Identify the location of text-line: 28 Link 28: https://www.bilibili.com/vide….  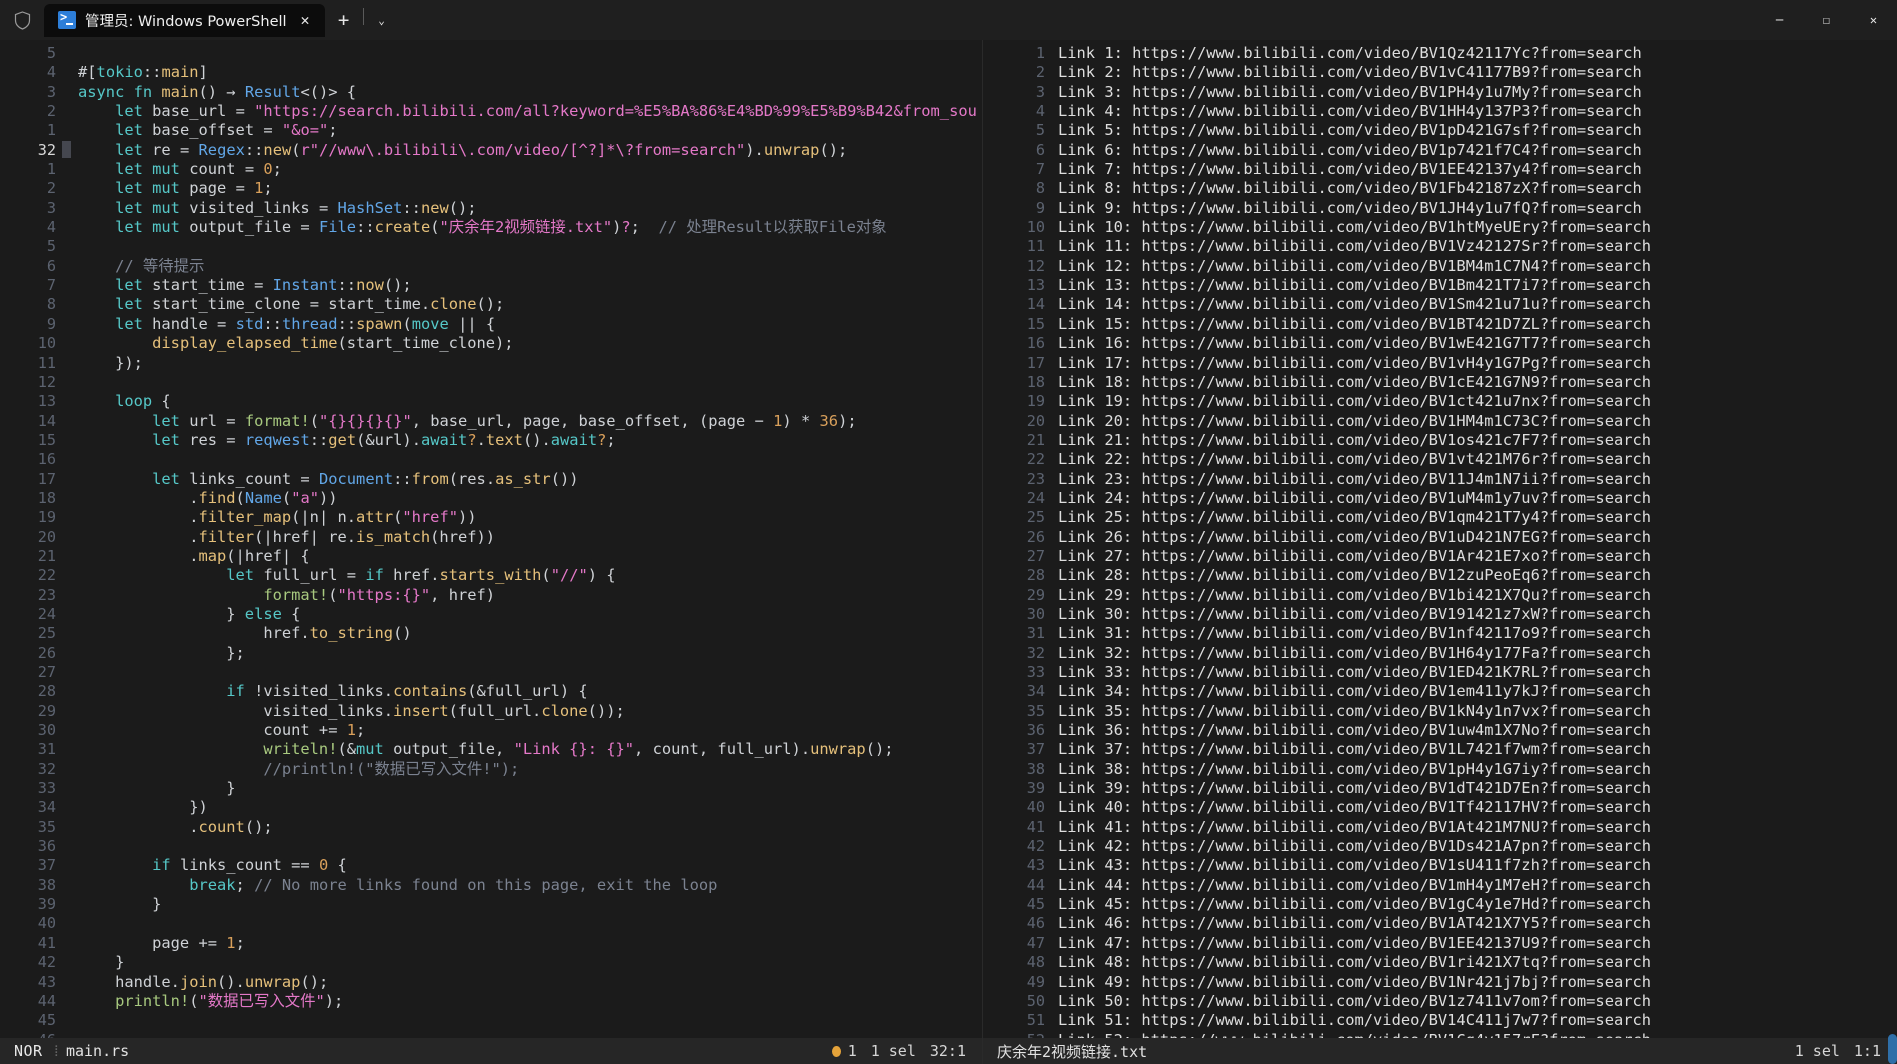
(1440, 575).